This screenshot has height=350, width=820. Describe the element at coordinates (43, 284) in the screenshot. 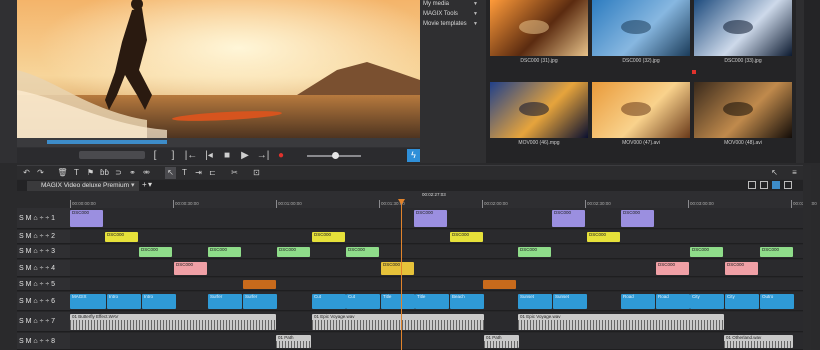

I see `track-header: S M ⌂ ÷ ÷ 5` at that location.